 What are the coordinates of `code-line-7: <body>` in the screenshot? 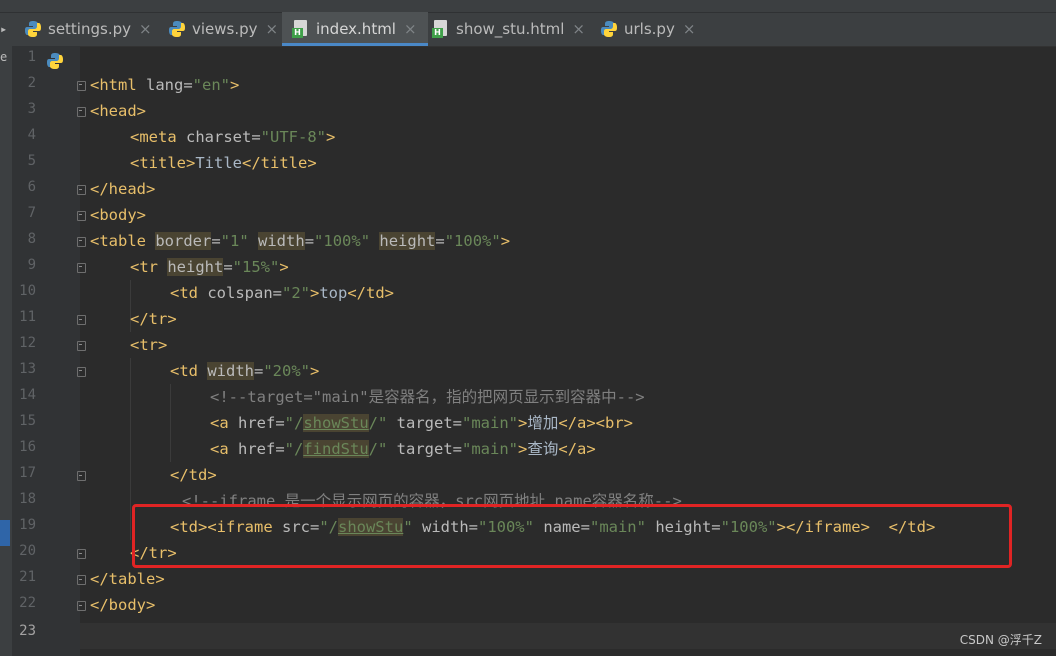 It's located at (118, 215).